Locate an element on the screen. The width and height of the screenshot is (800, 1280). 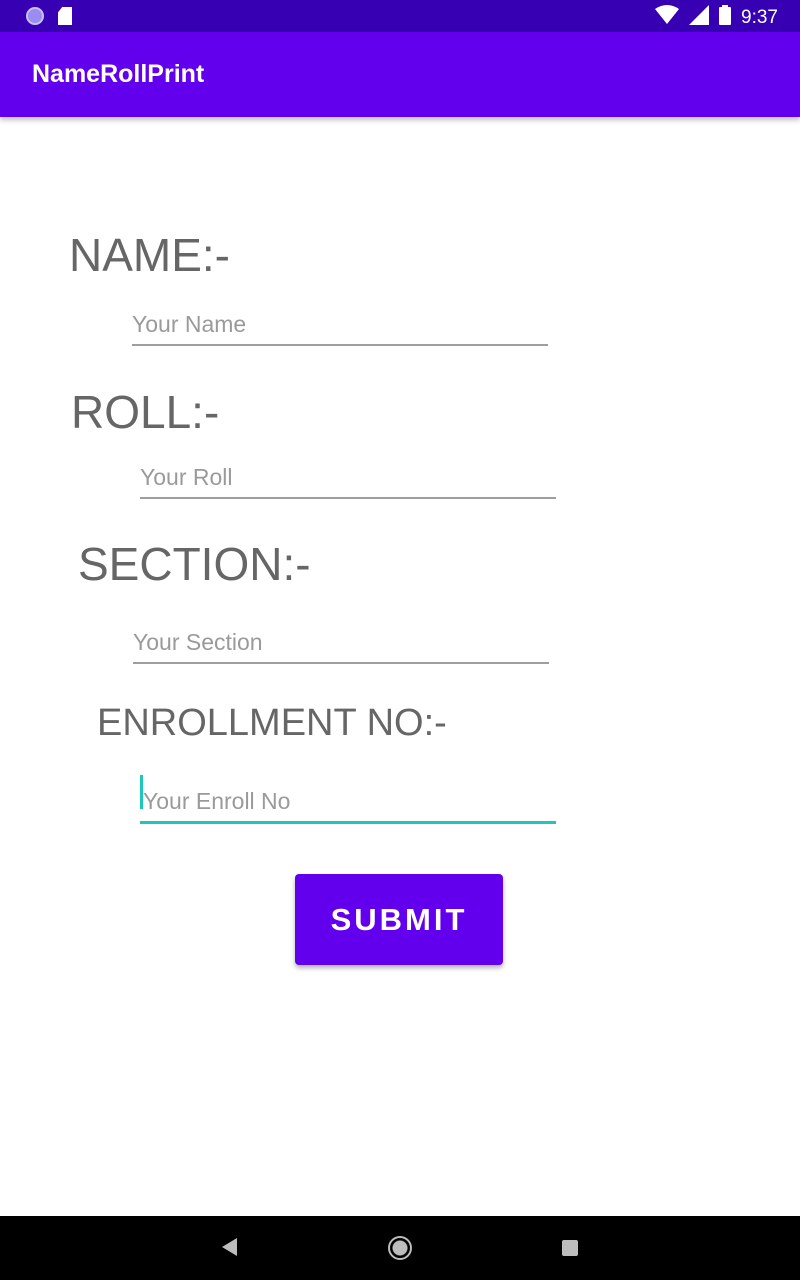
wifi-icon is located at coordinates (667, 17).